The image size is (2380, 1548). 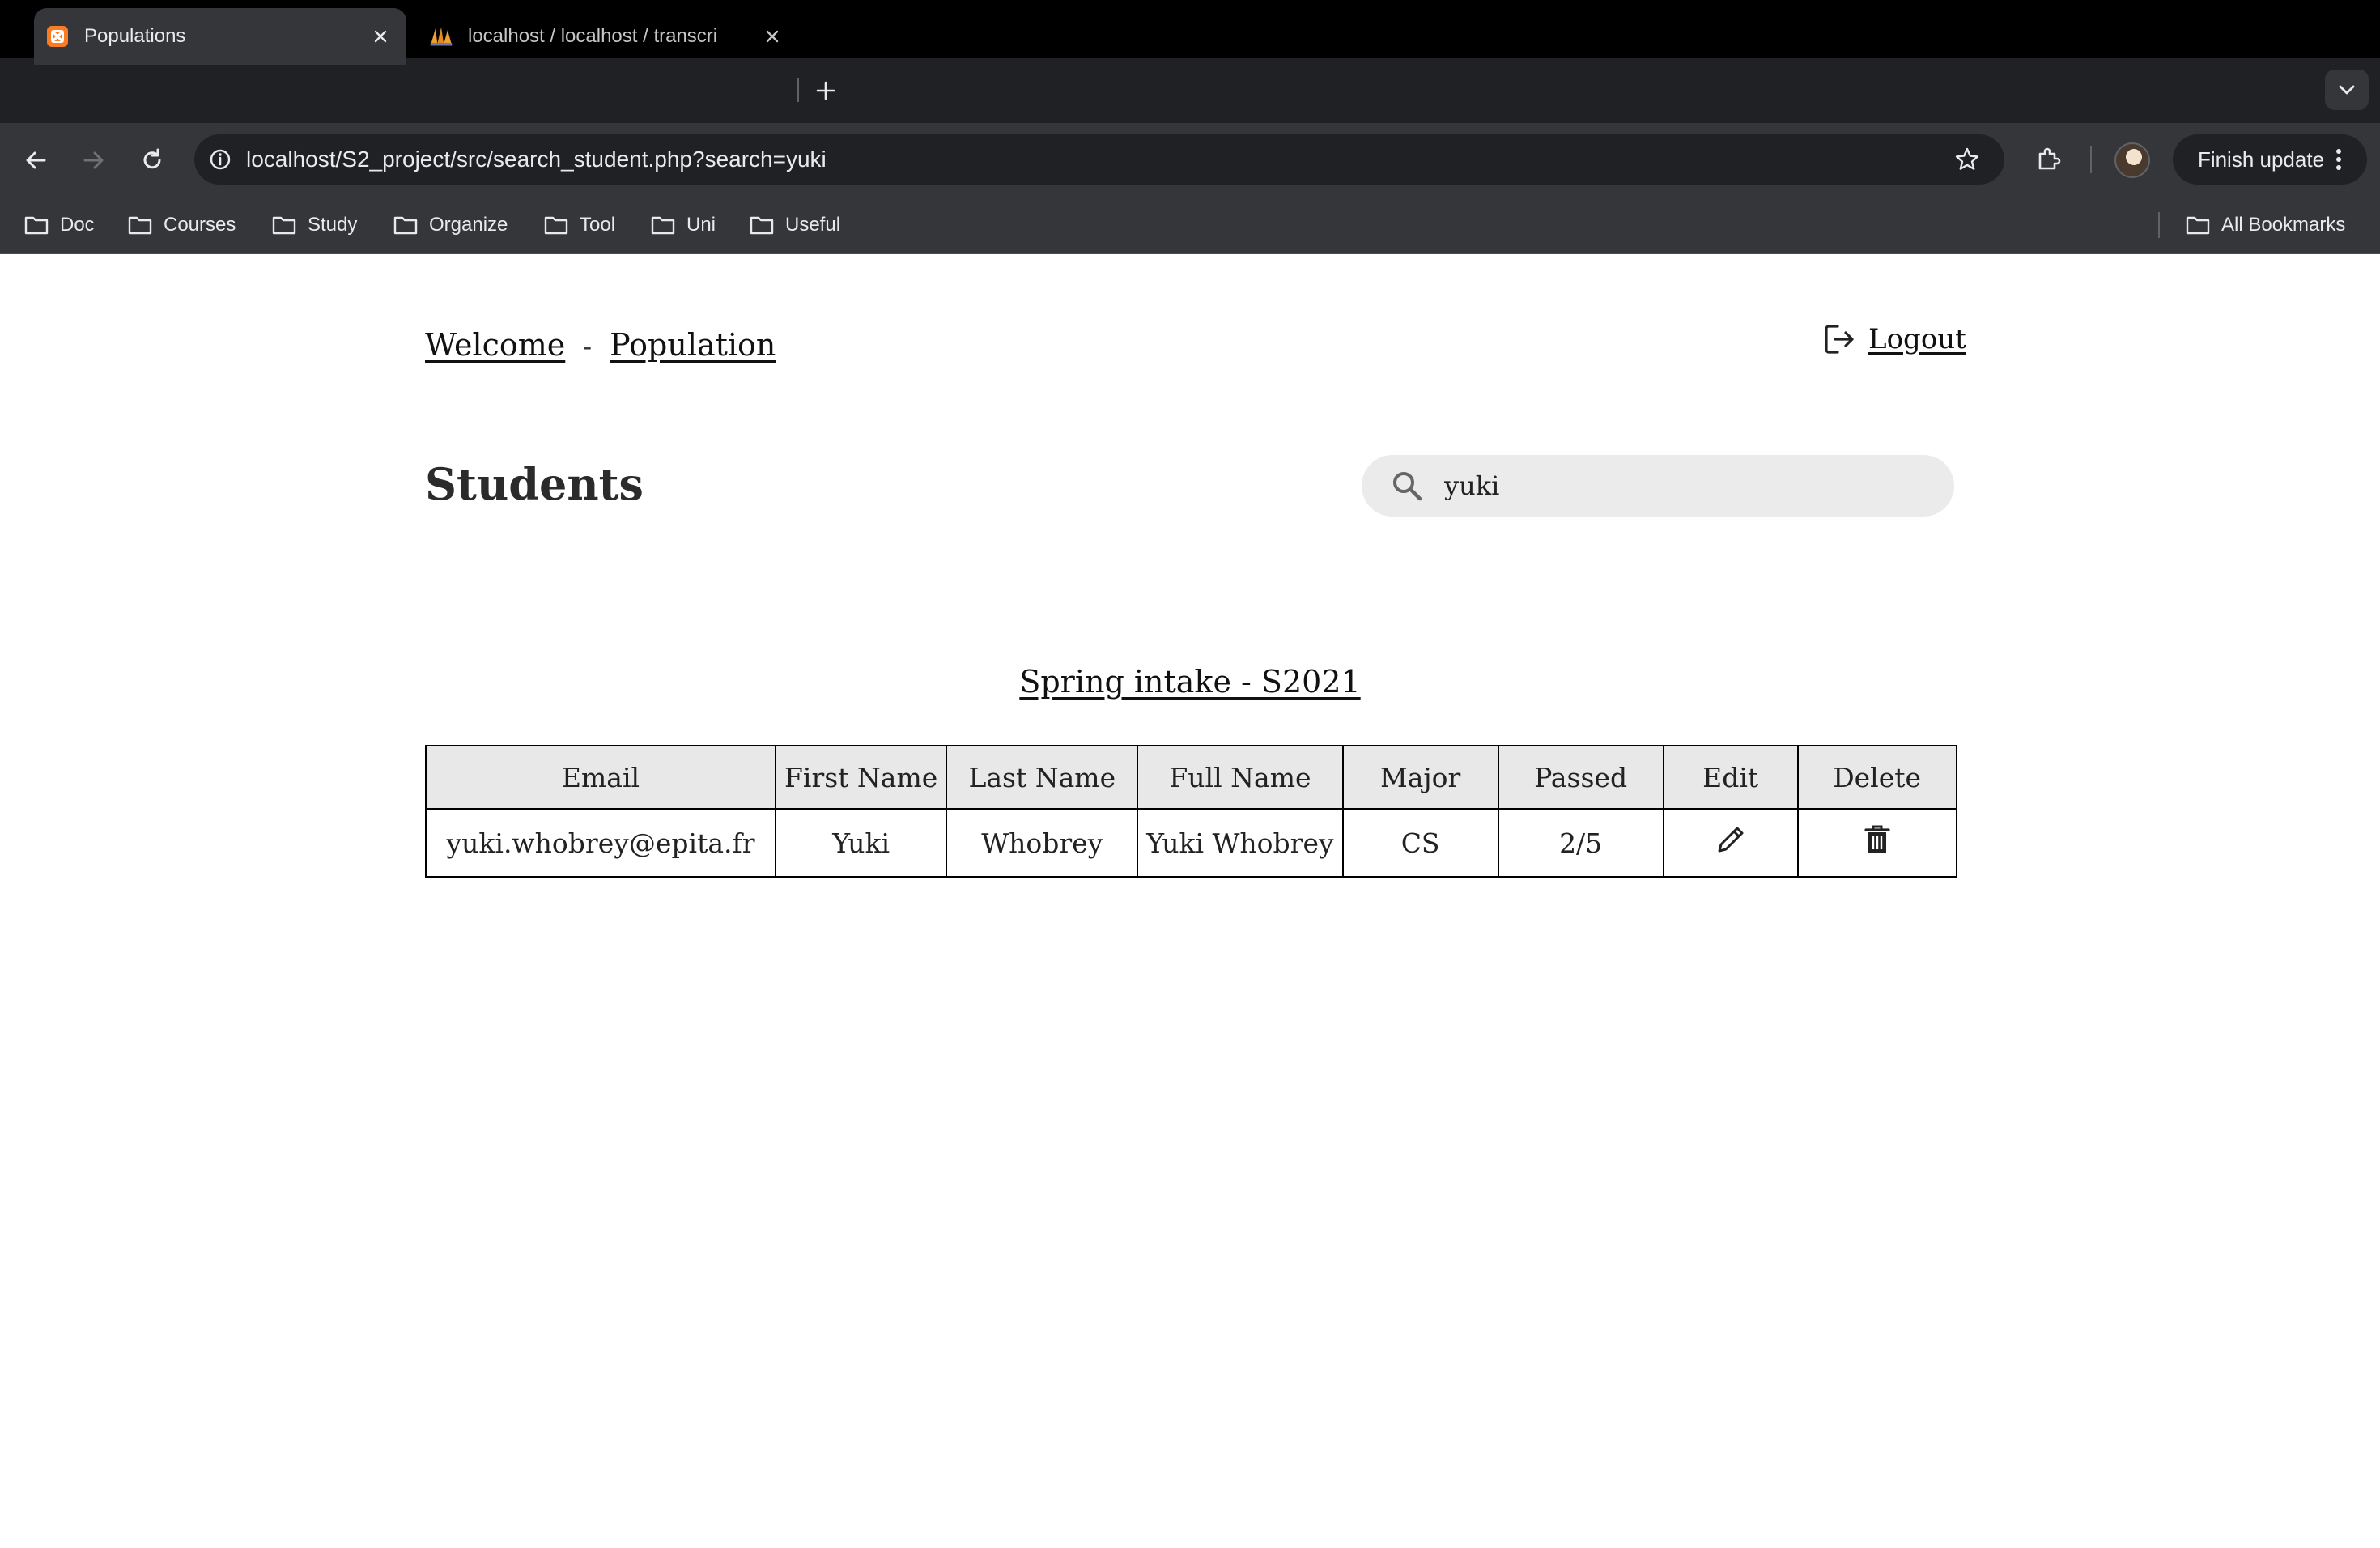 I want to click on welcome-link: Welcome, so click(x=495, y=345).